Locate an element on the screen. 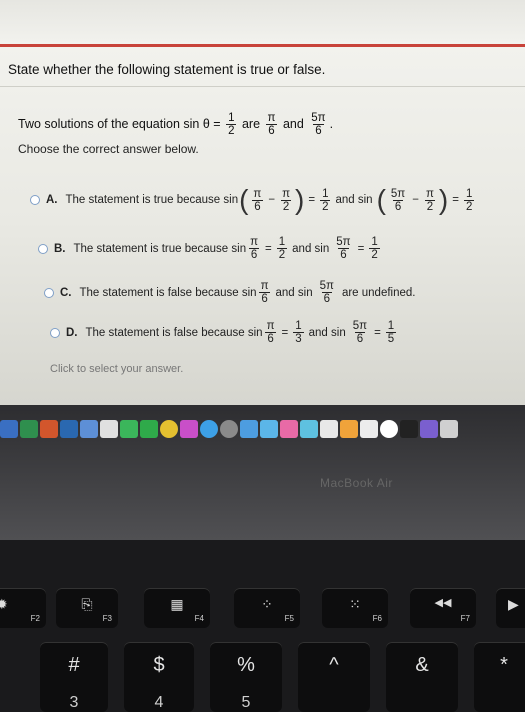 The image size is (525, 712). photos-app-icon is located at coordinates (89, 429).